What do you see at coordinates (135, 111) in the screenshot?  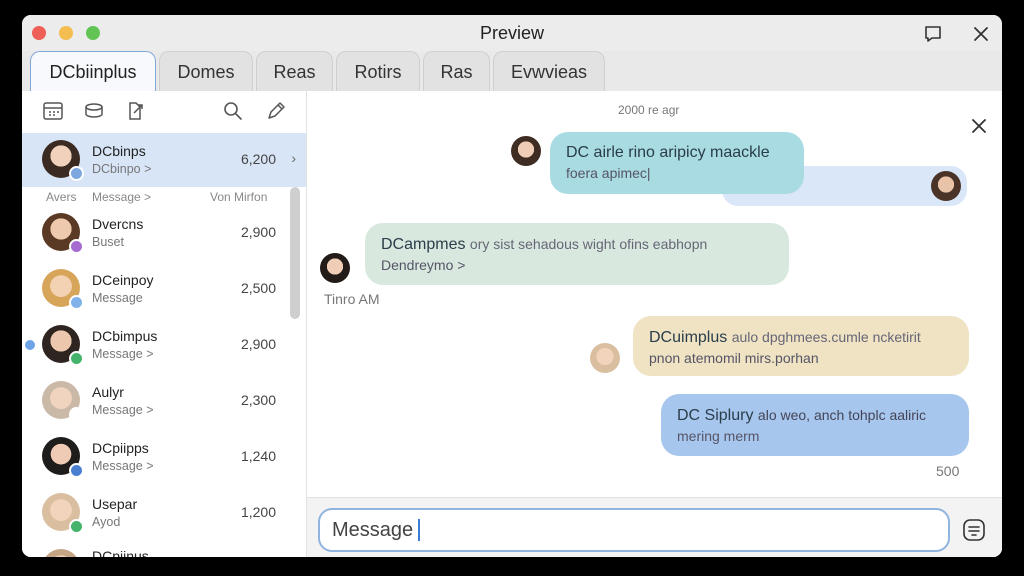 I see `share-icon` at bounding box center [135, 111].